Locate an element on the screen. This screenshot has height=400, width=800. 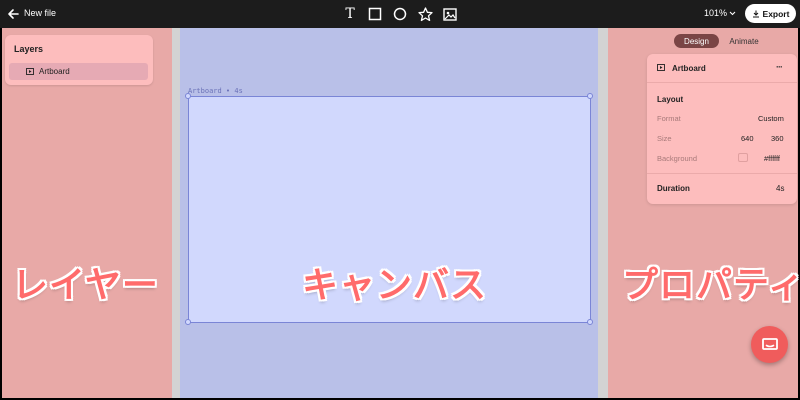
height-field: 360 is located at coordinates (777, 138).